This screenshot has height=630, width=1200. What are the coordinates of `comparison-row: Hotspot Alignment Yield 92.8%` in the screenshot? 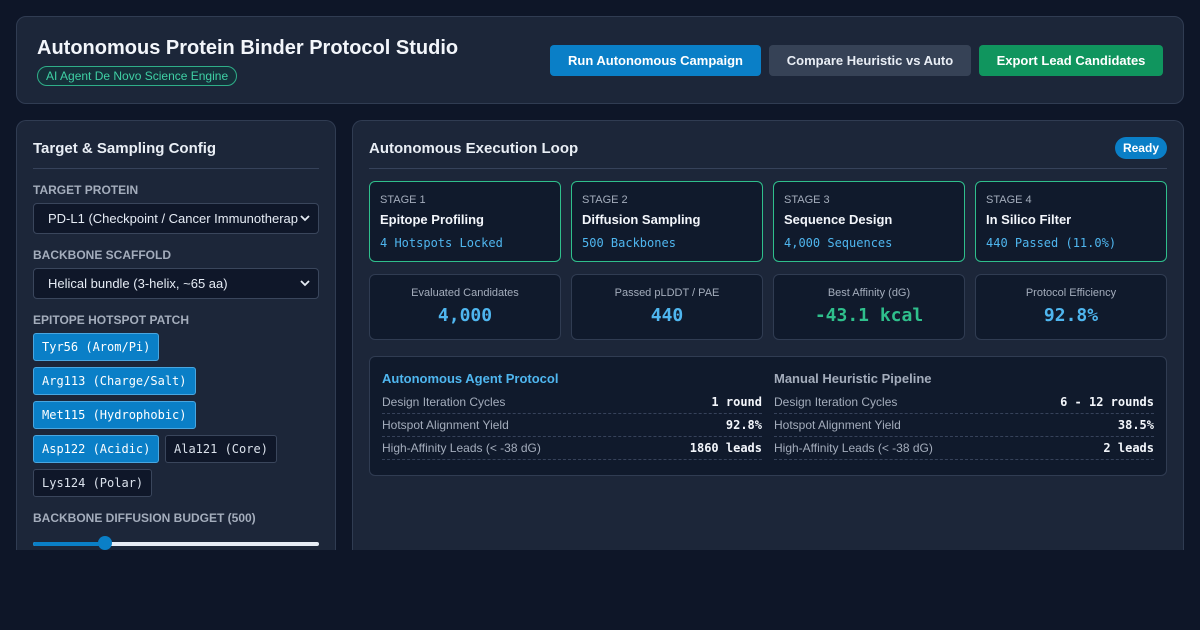 It's located at (572, 425).